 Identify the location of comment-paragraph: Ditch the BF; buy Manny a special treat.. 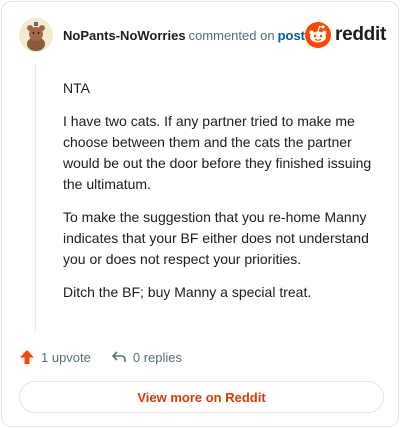
(187, 292).